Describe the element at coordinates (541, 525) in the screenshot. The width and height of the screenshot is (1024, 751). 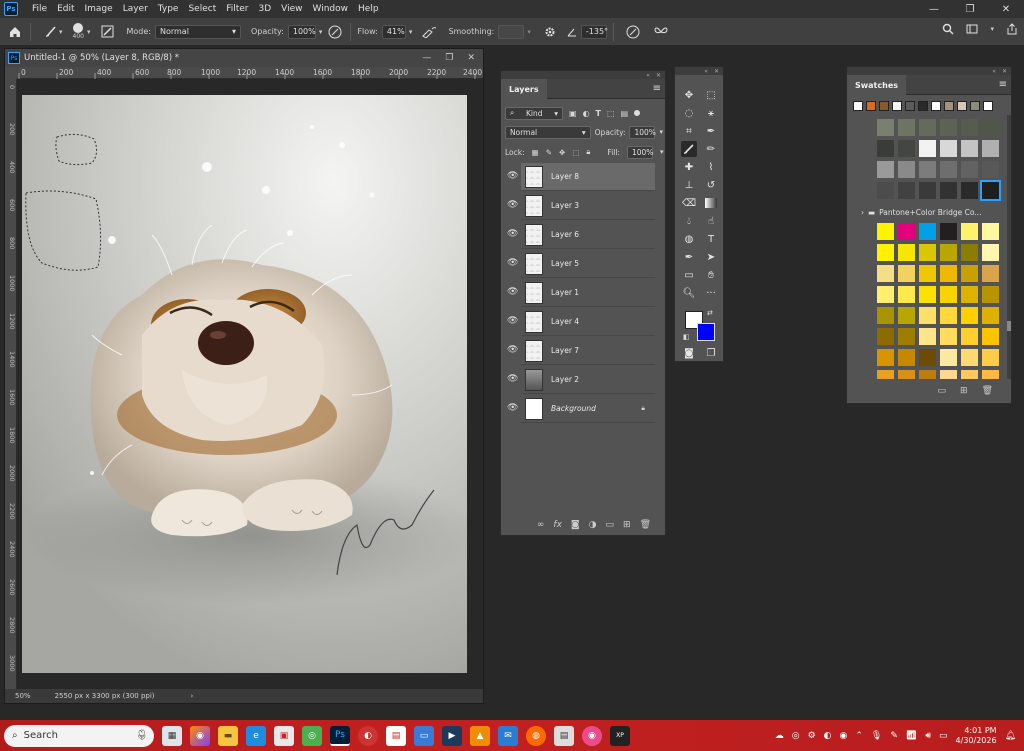
I see `link-layers-icon: ∞` at that location.